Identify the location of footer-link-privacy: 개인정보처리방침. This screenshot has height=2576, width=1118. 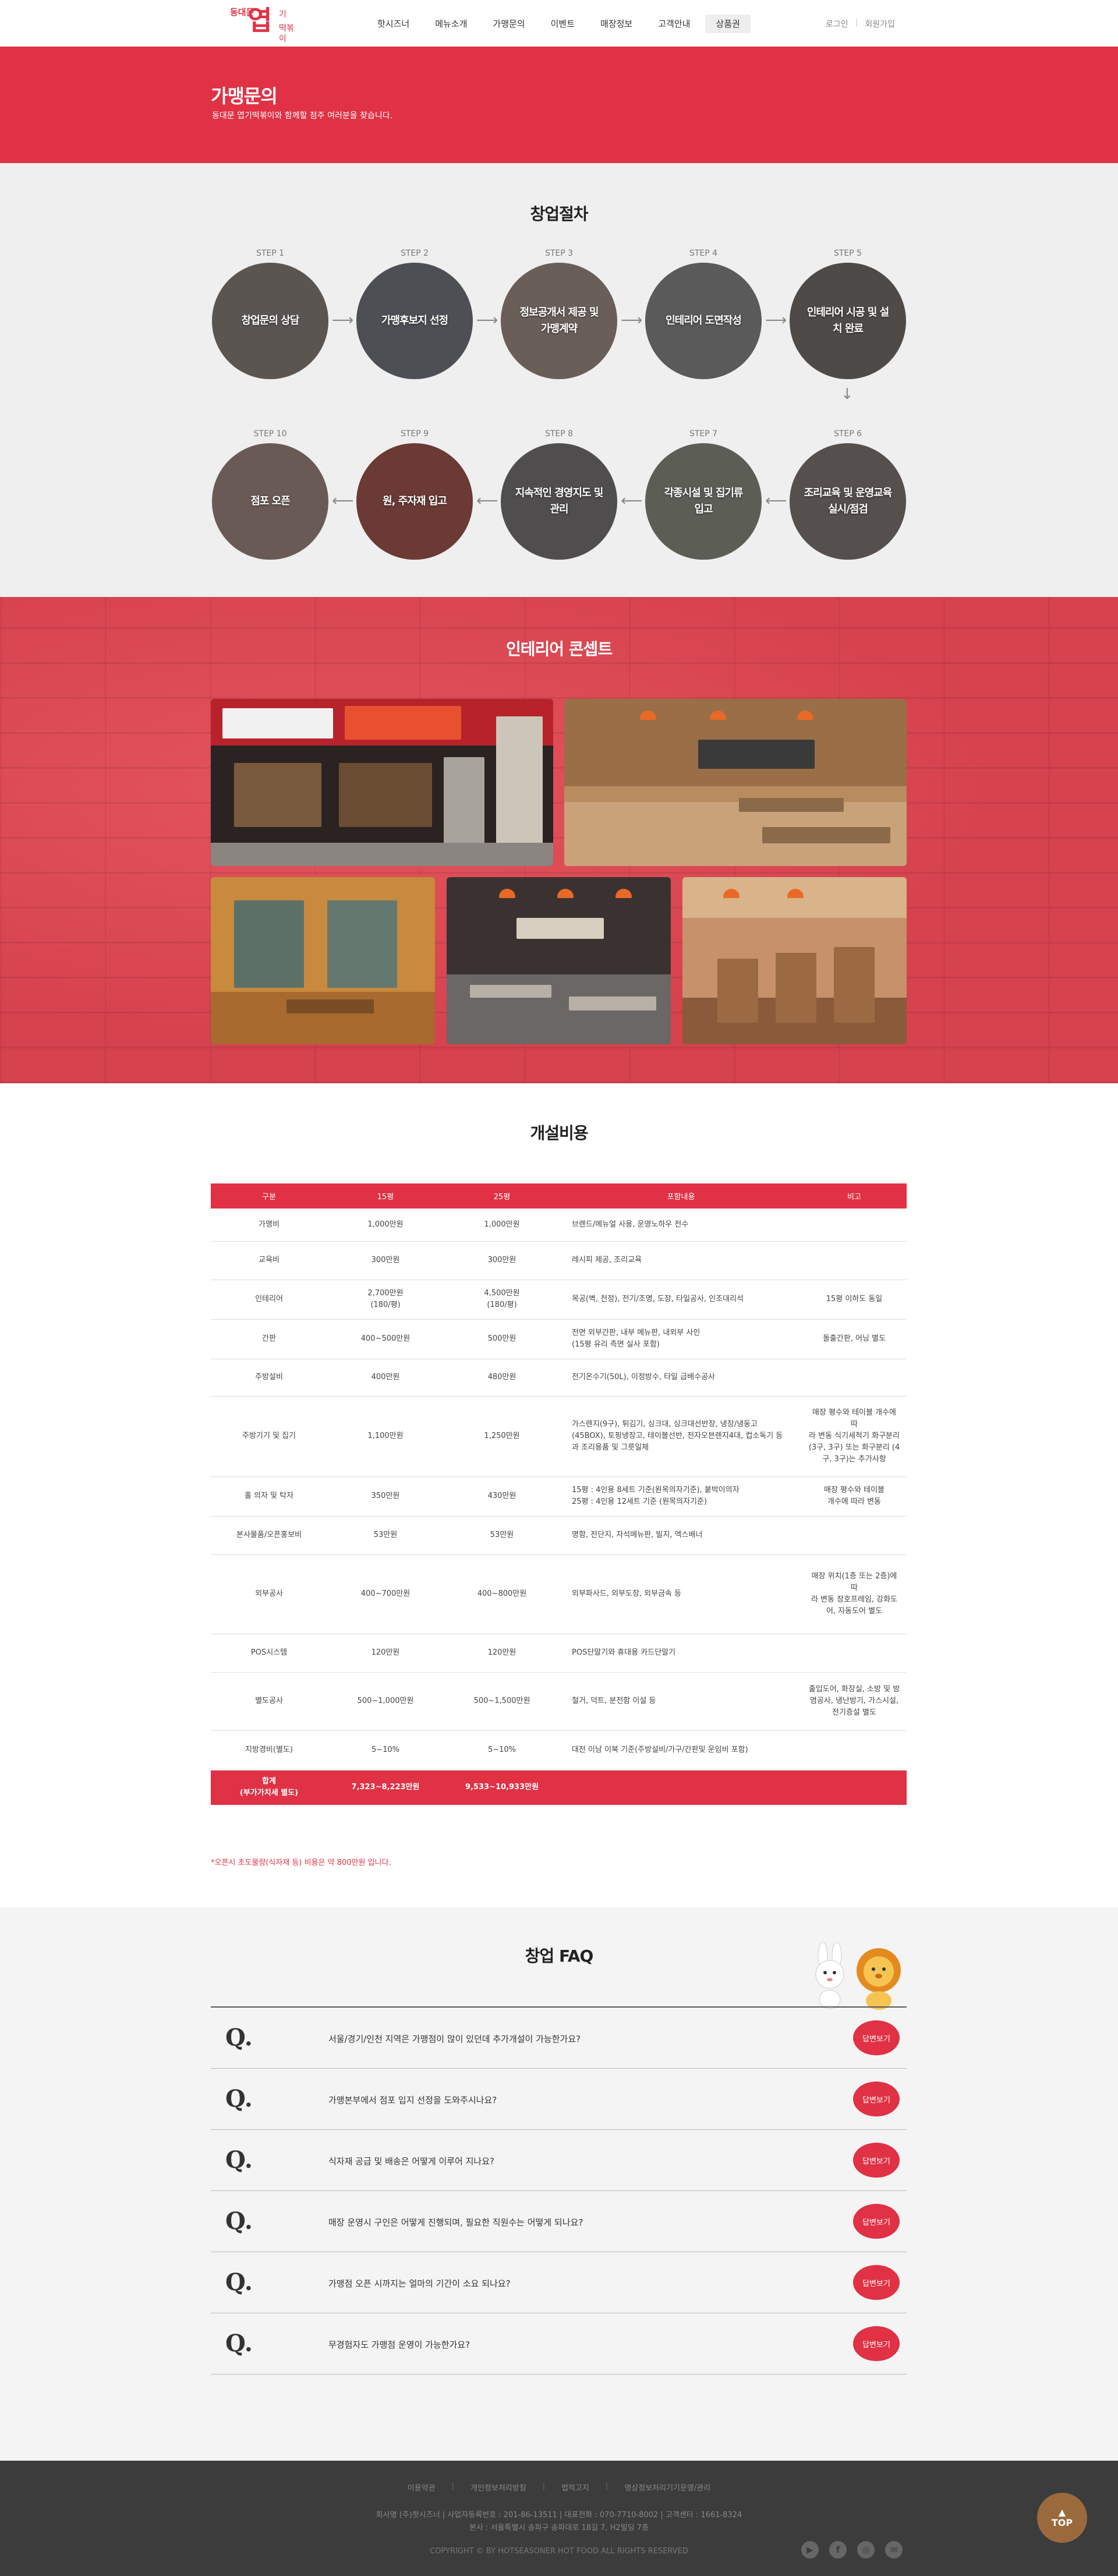
(498, 2487).